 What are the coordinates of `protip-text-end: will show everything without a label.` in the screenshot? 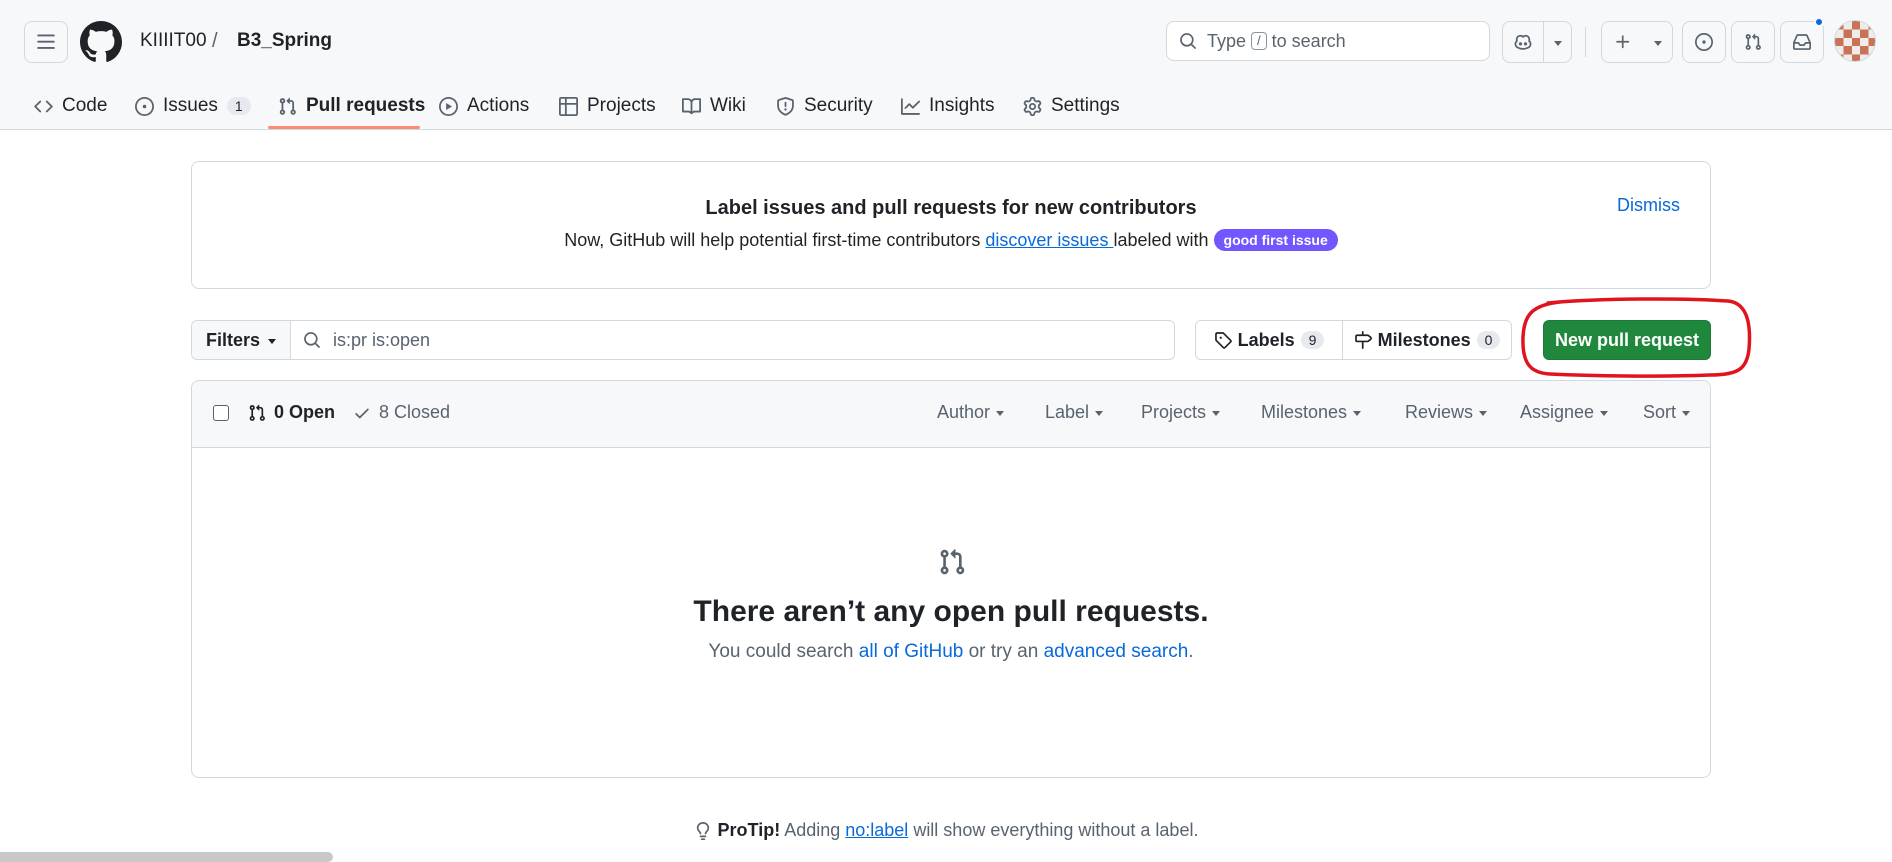 It's located at (1053, 830).